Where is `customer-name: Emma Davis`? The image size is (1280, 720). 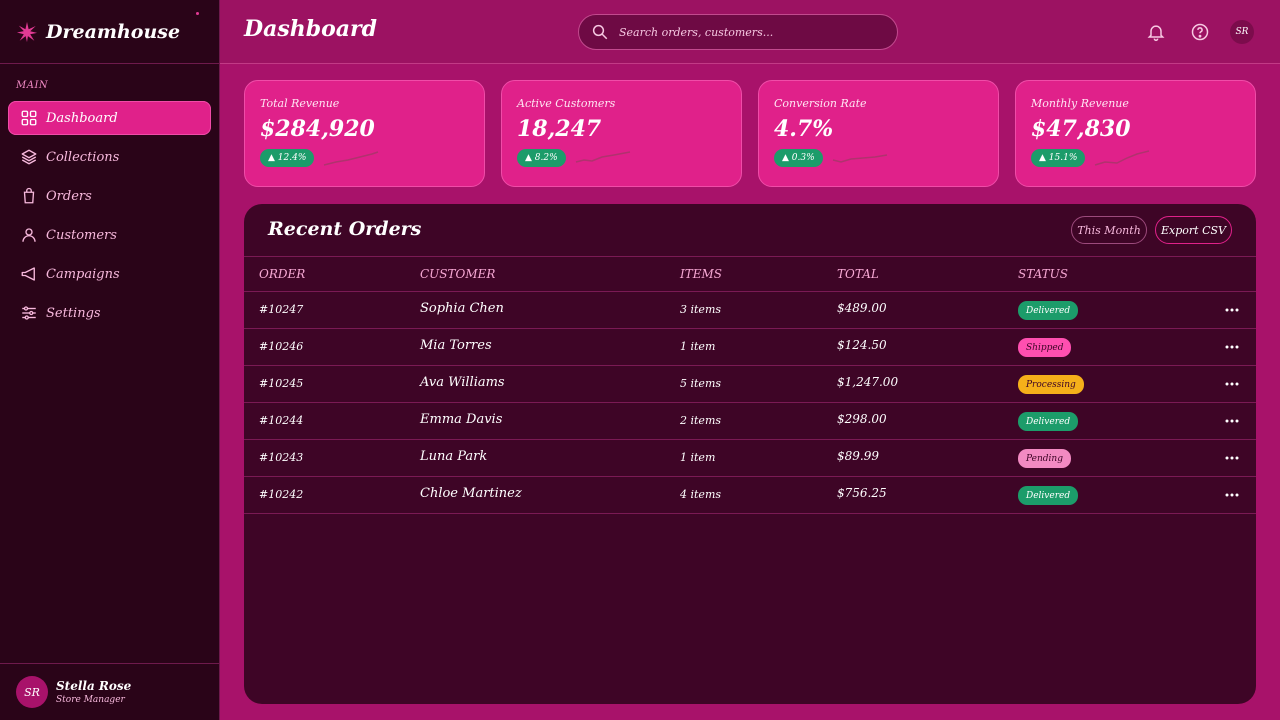 customer-name: Emma Davis is located at coordinates (461, 419).